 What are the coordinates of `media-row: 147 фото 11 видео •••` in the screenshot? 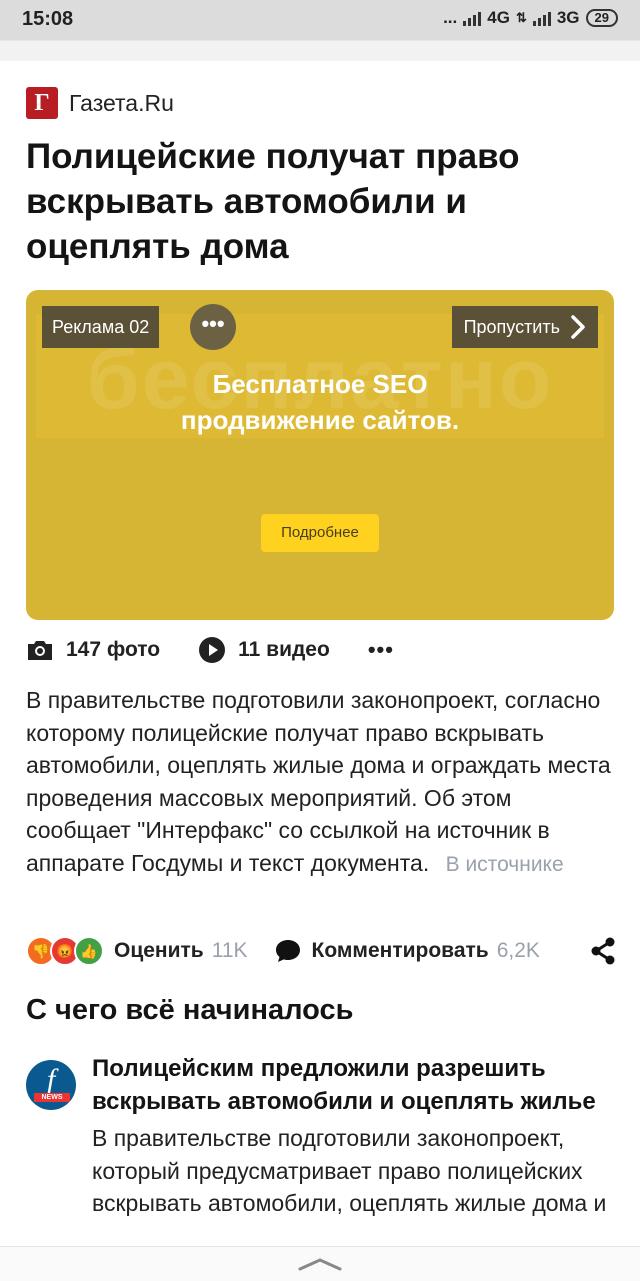 It's located at (210, 650).